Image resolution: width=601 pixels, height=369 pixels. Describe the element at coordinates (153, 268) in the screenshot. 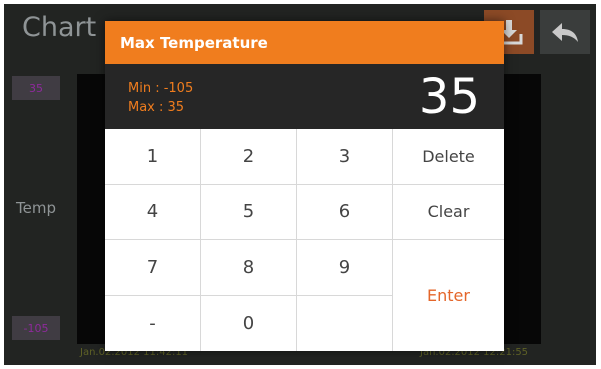

I see `key-7: 7` at that location.